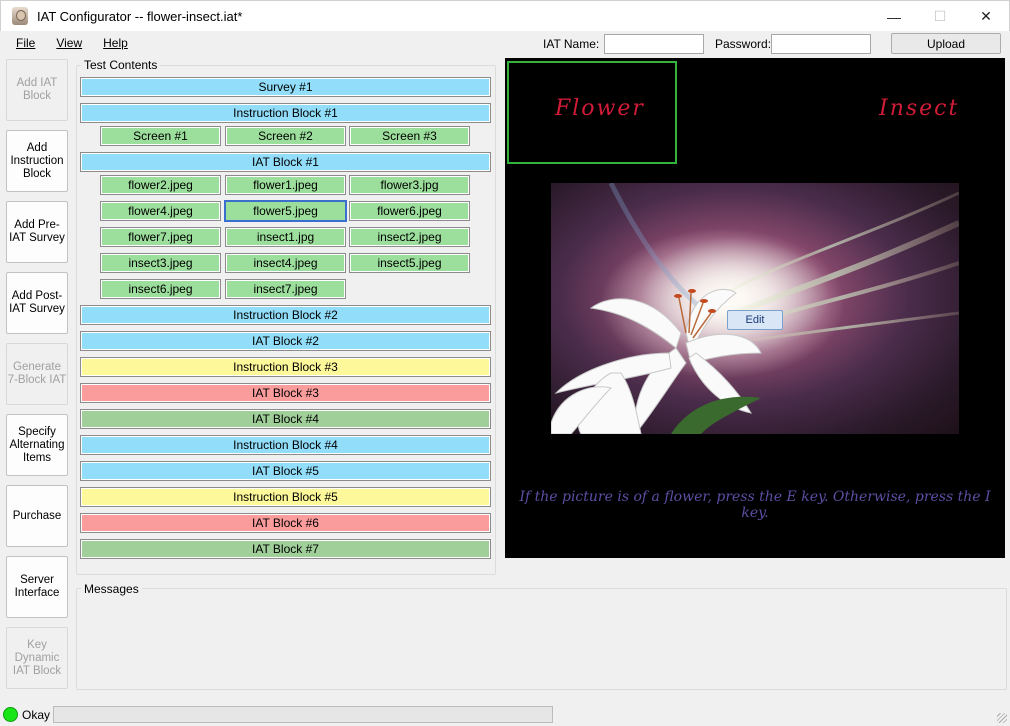  Describe the element at coordinates (285, 289) in the screenshot. I see `stimulus-item: insect7.jpeg` at that location.